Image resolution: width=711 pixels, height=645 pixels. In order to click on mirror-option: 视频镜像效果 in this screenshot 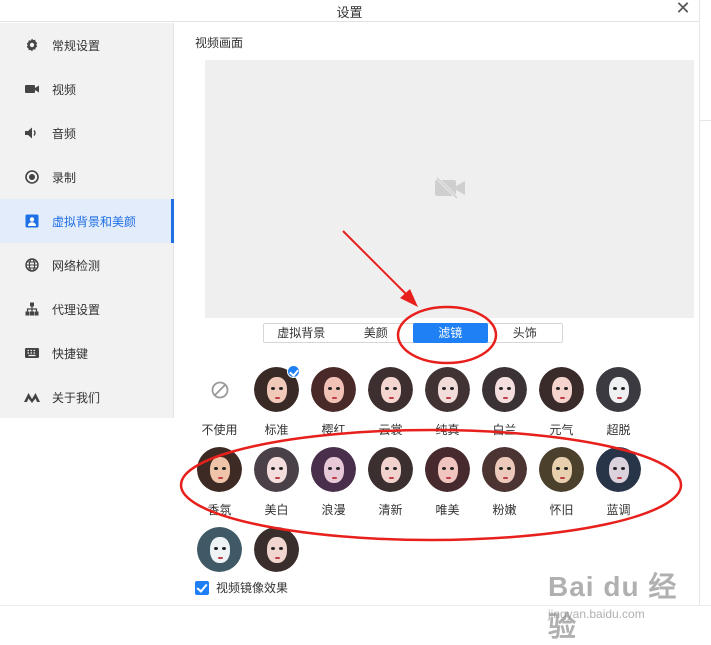, I will do `click(241, 587)`.